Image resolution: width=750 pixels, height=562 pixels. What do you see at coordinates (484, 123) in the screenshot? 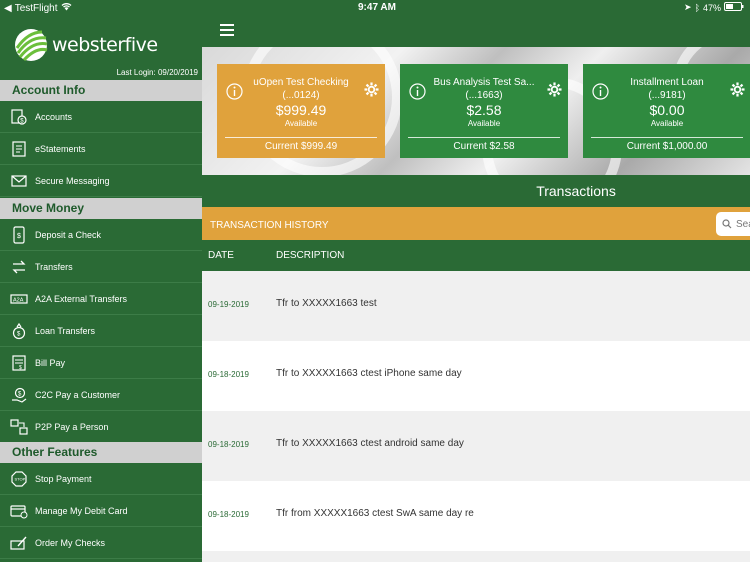
I see `available-label: Available` at bounding box center [484, 123].